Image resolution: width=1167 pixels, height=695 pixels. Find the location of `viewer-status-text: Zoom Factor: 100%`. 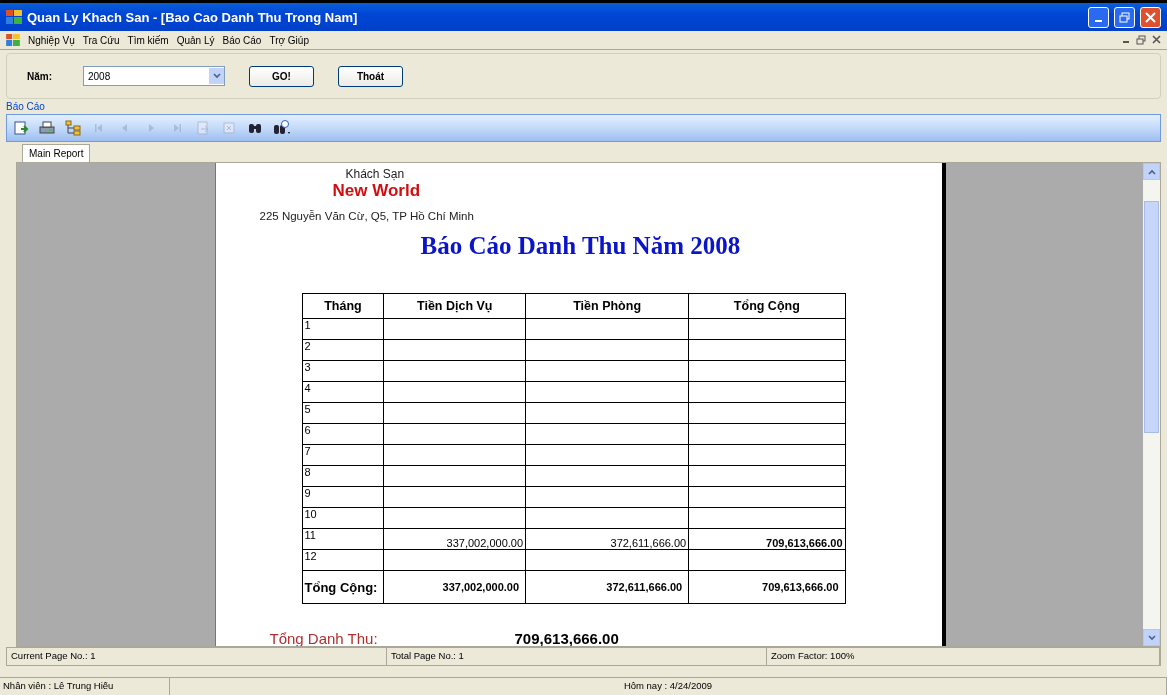

viewer-status-text: Zoom Factor: 100% is located at coordinates (963, 656).